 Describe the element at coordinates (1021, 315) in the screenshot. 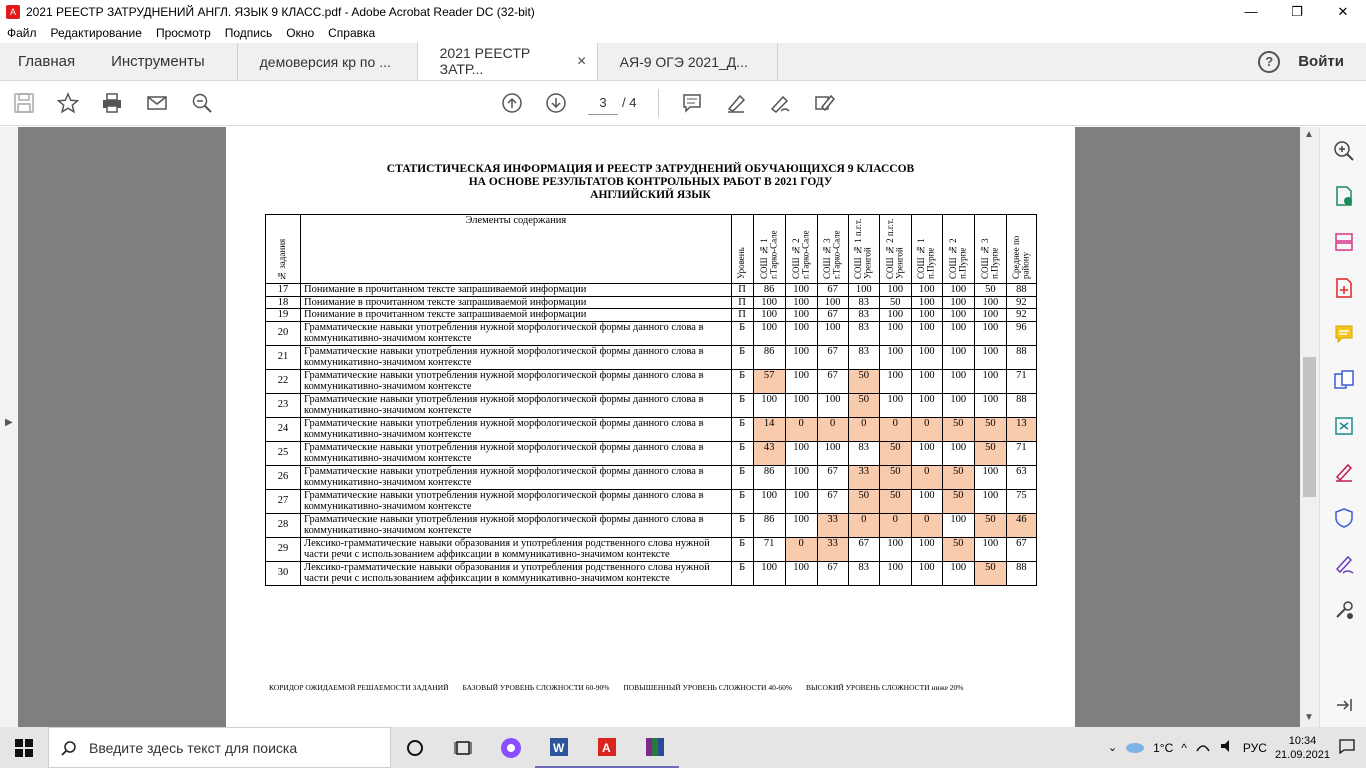

I see `average-value-cell: 92` at that location.